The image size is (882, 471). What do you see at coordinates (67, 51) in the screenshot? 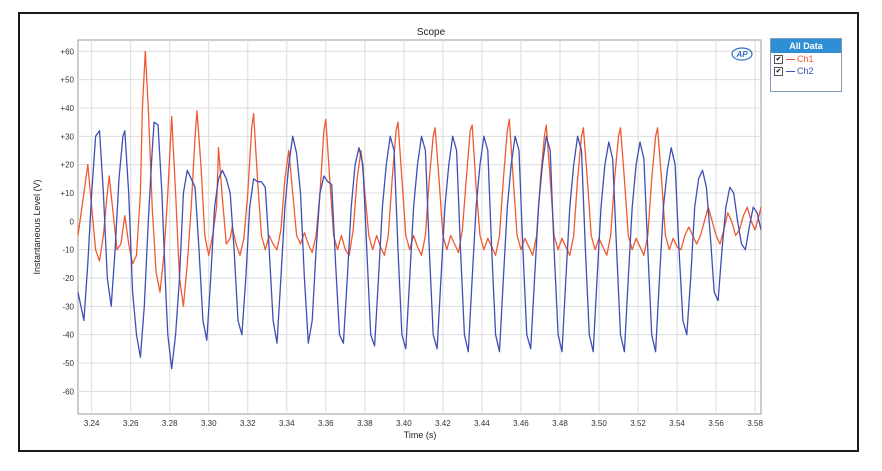
I see `y-tick-label: +60` at bounding box center [67, 51].